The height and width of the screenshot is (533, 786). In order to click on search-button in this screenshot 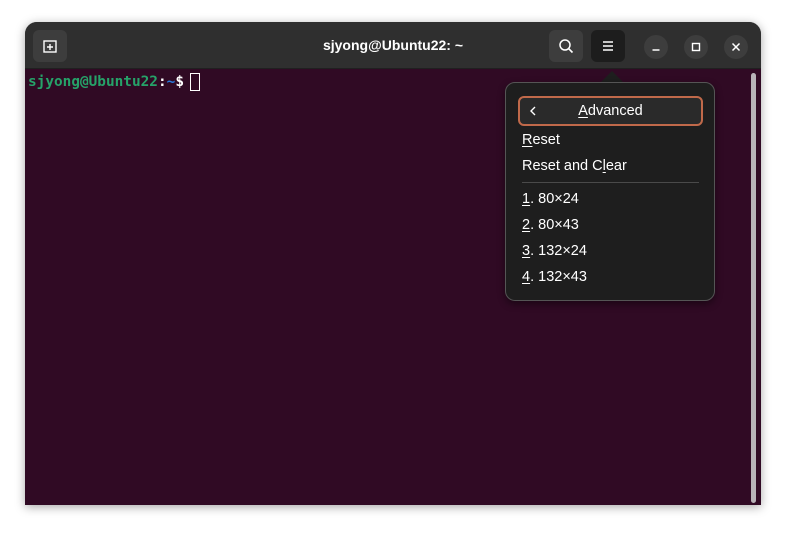, I will do `click(566, 46)`.